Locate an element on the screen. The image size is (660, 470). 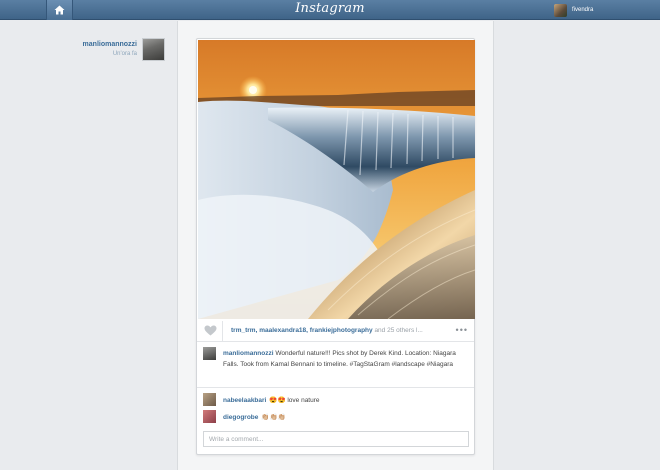
heart-icon is located at coordinates (210, 330).